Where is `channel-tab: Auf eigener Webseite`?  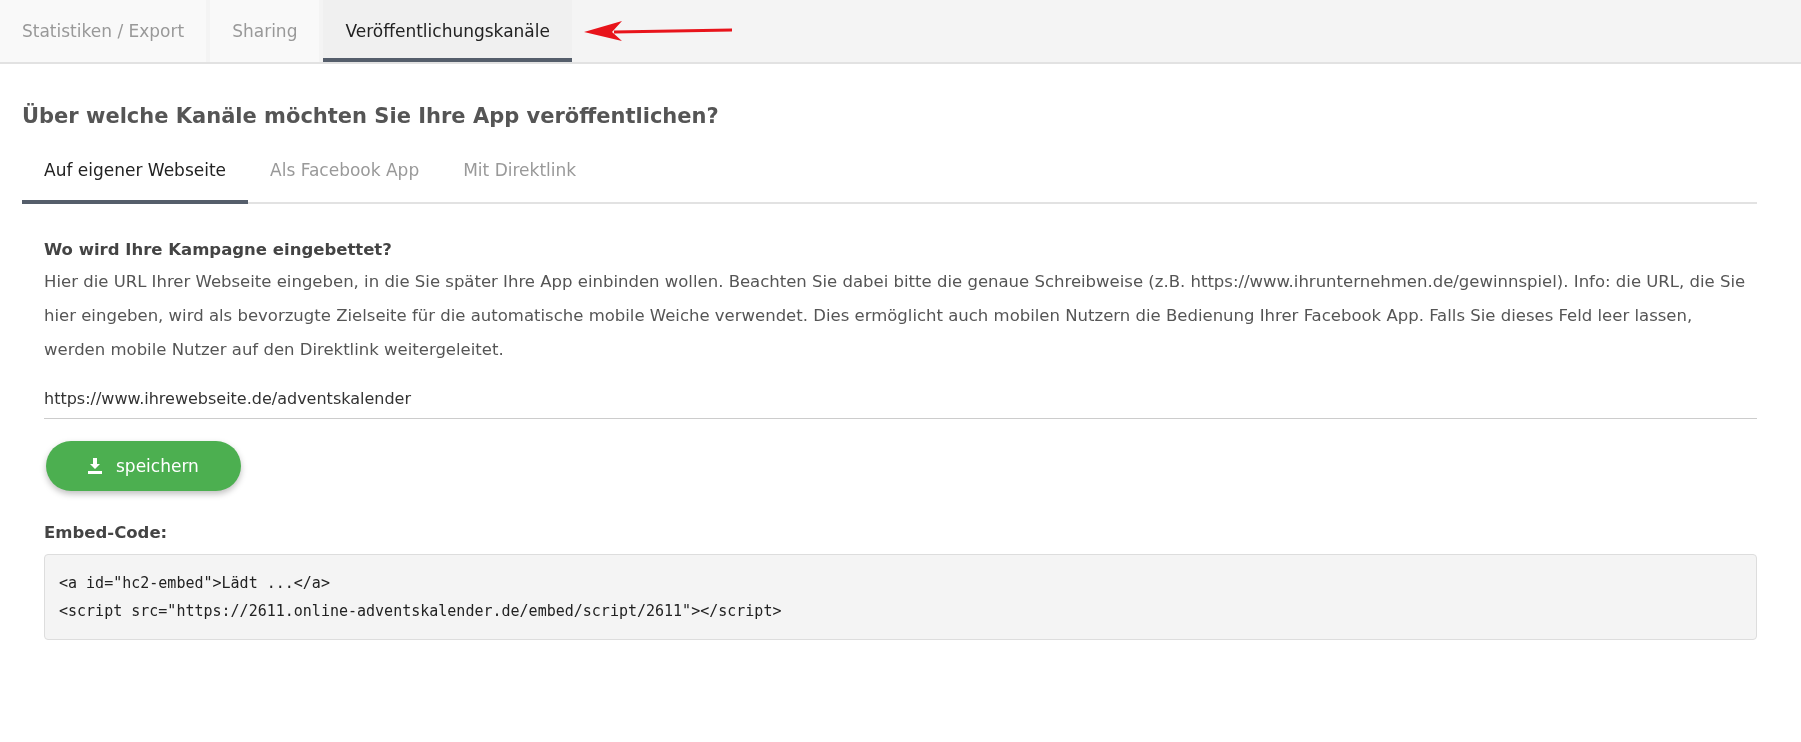 channel-tab: Auf eigener Webseite is located at coordinates (135, 174).